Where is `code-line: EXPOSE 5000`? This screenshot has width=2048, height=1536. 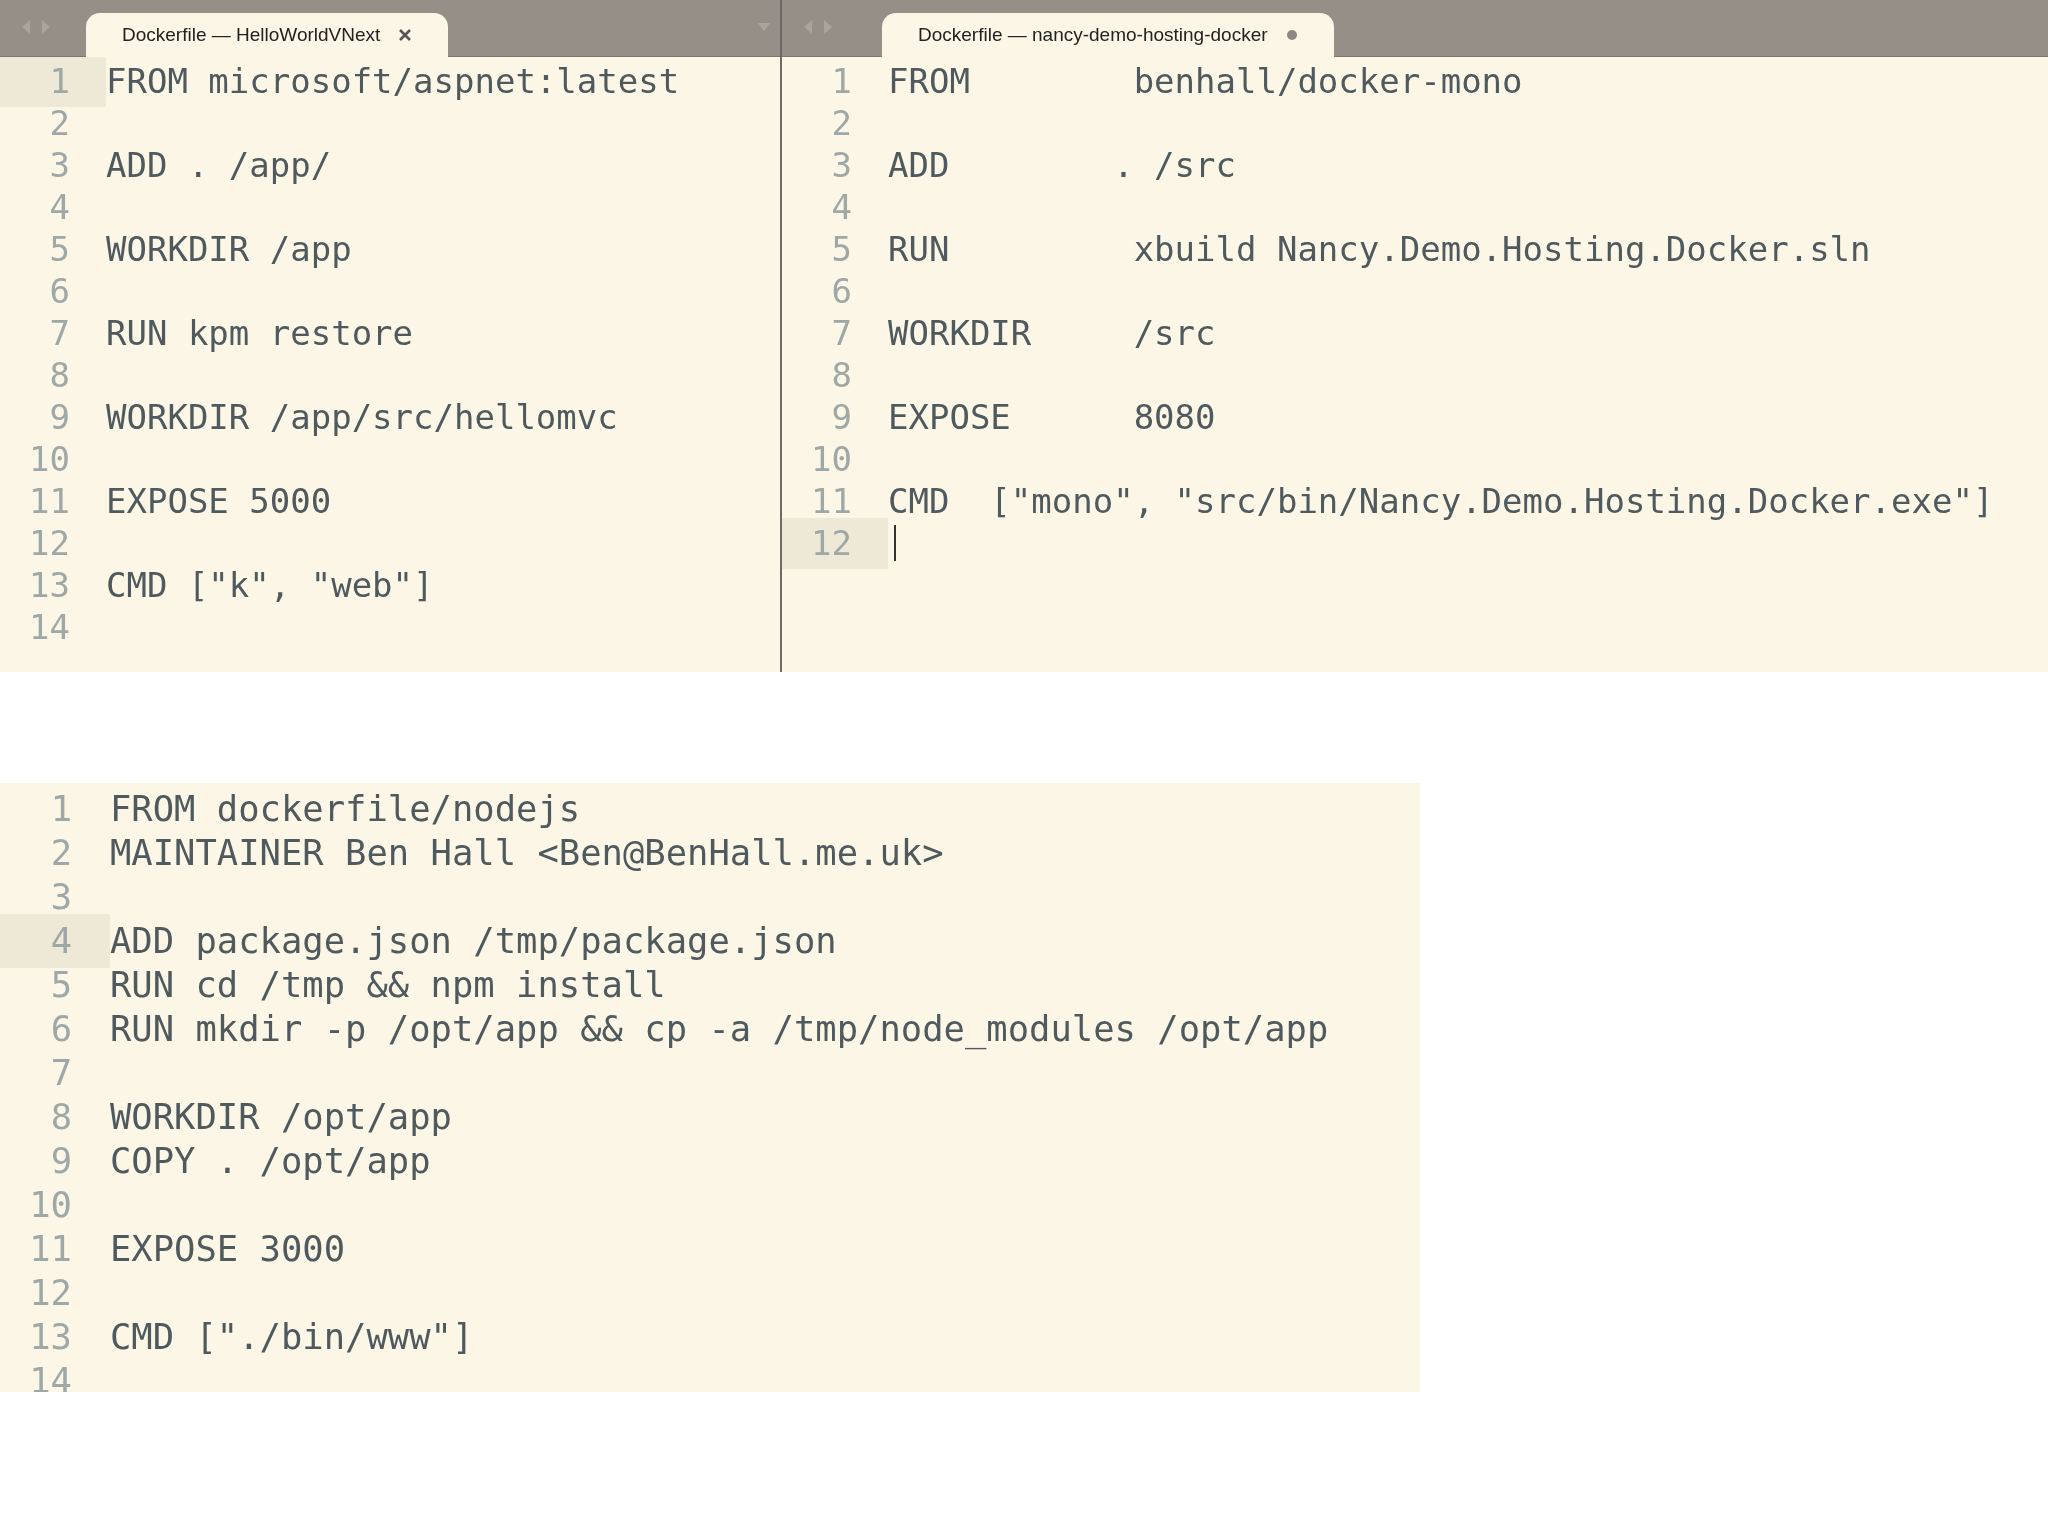 code-line: EXPOSE 5000 is located at coordinates (219, 501).